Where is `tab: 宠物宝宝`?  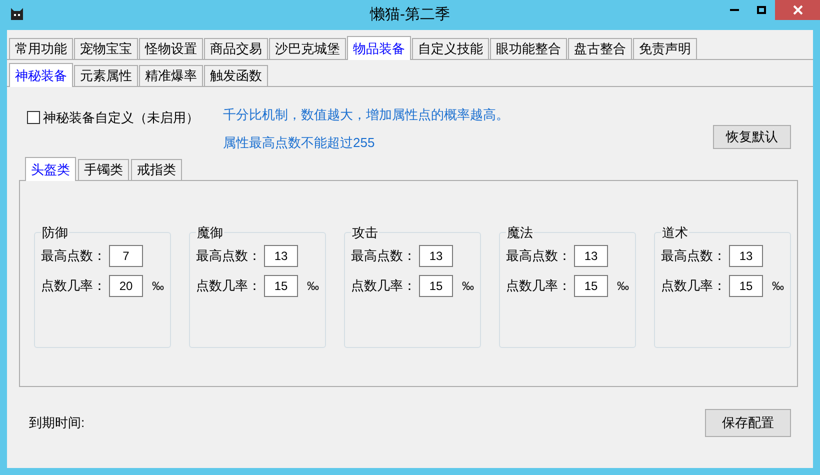 tab: 宠物宝宝 is located at coordinates (106, 48).